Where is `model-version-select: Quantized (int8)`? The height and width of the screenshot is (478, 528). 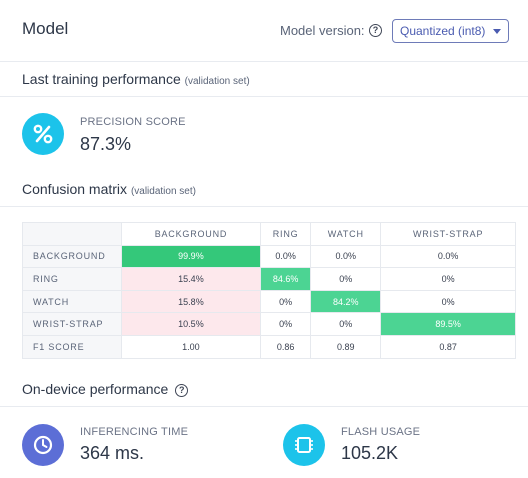 model-version-select: Quantized (int8) is located at coordinates (450, 31).